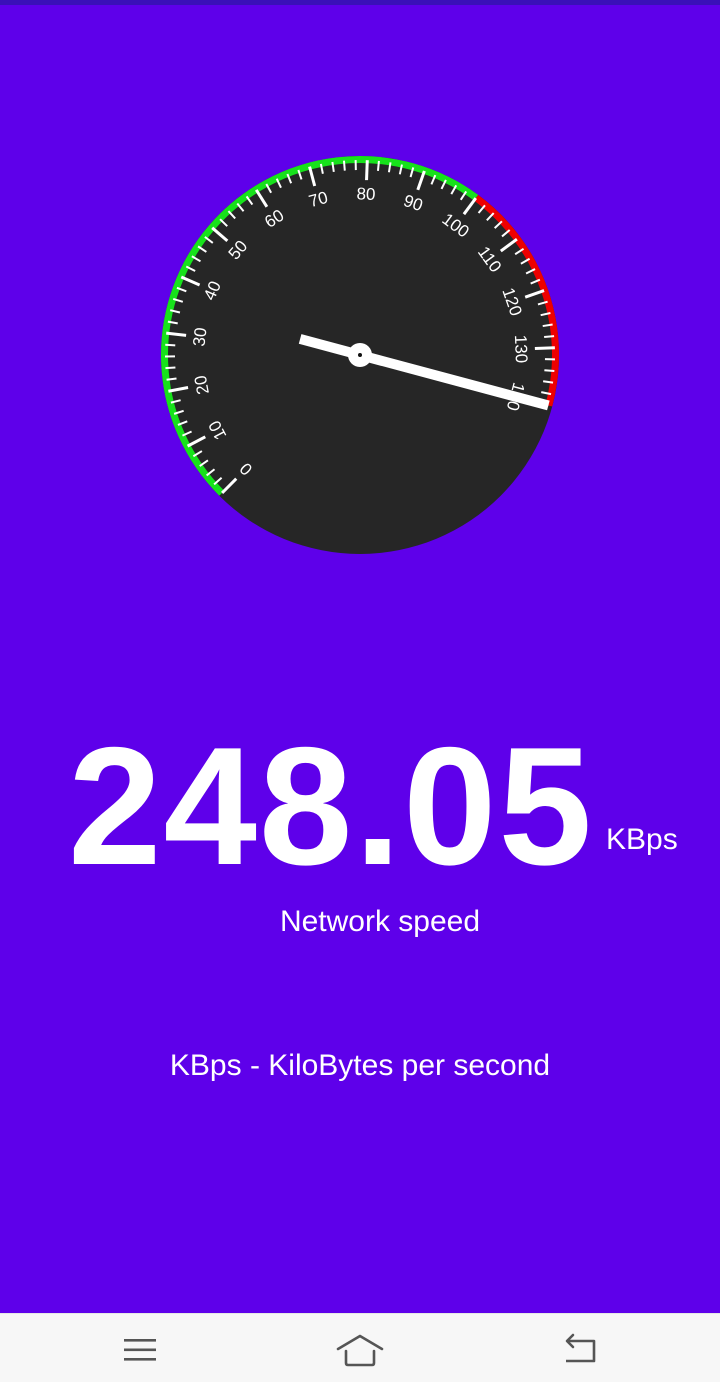 The image size is (720, 1382). I want to click on speed-unit: KBps, so click(642, 839).